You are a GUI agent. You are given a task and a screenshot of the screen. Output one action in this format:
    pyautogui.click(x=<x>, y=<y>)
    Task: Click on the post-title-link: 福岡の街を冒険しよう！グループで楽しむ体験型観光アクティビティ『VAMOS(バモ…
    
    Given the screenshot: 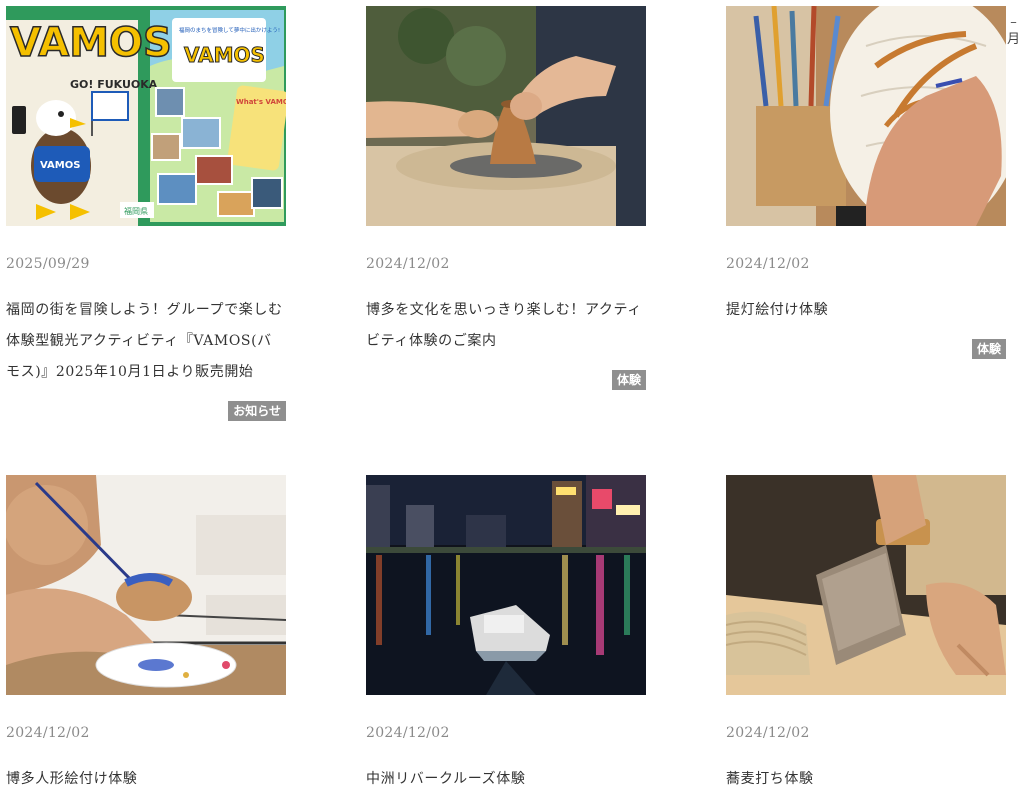 What is the action you would take?
    pyautogui.click(x=146, y=341)
    